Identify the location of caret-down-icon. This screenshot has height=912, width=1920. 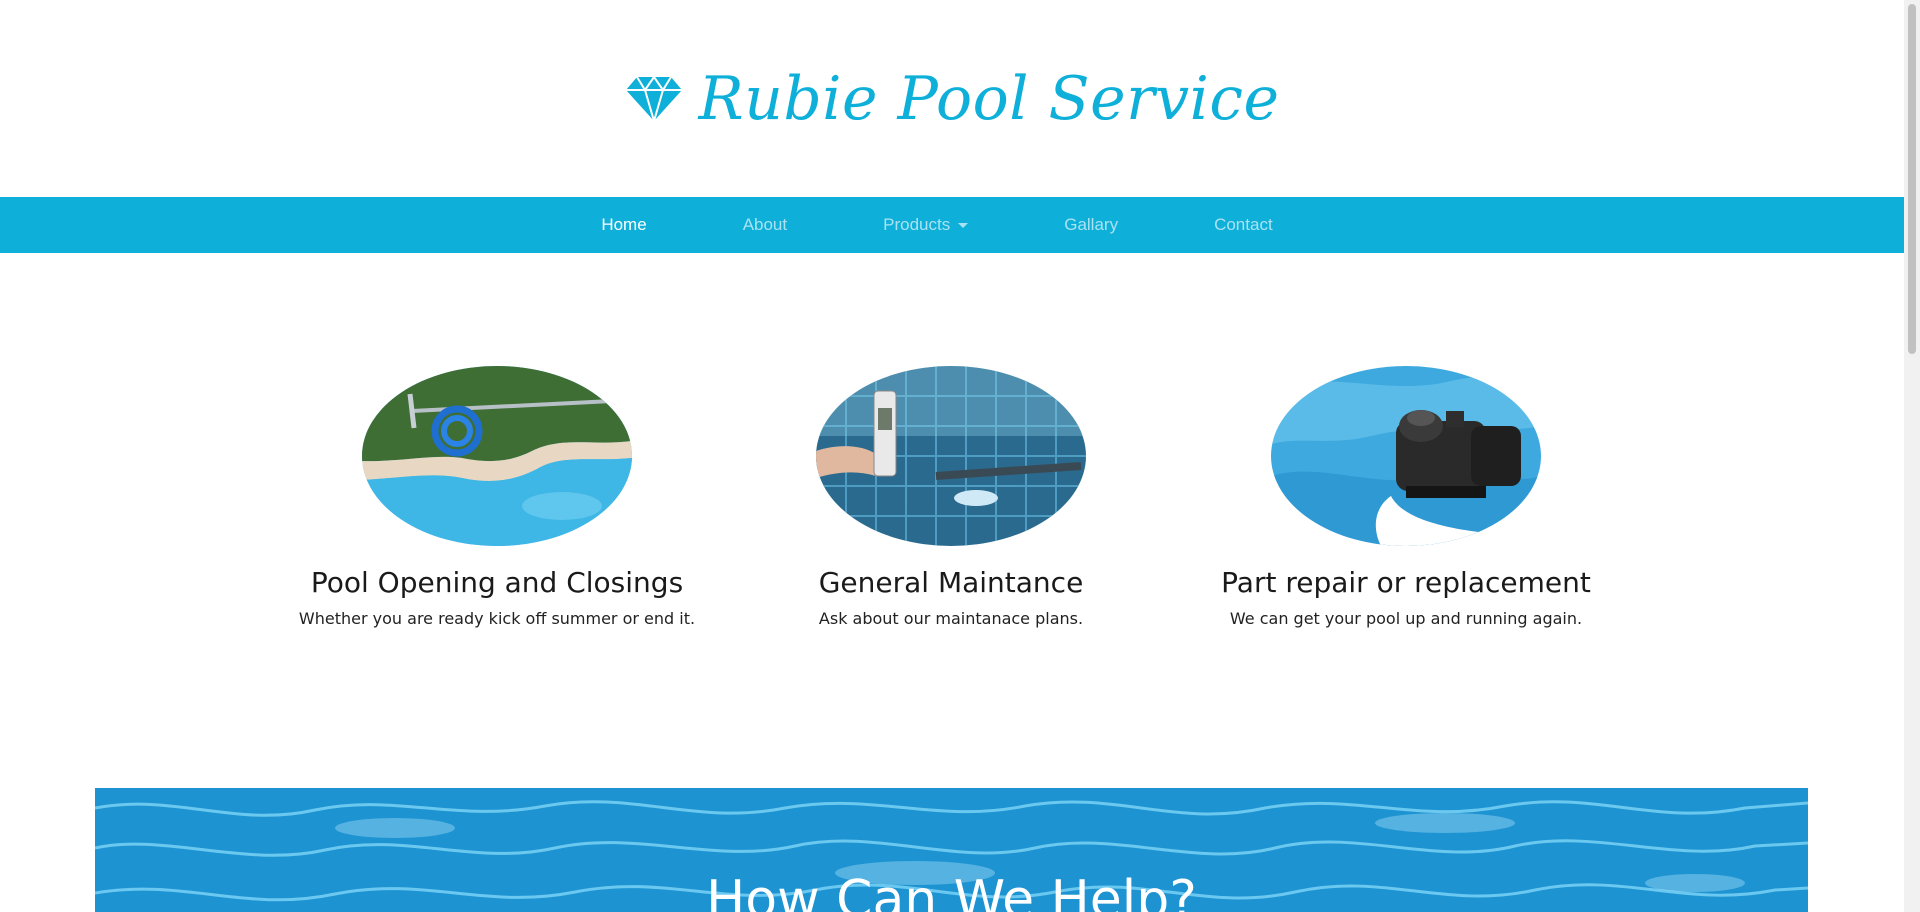
(963, 225).